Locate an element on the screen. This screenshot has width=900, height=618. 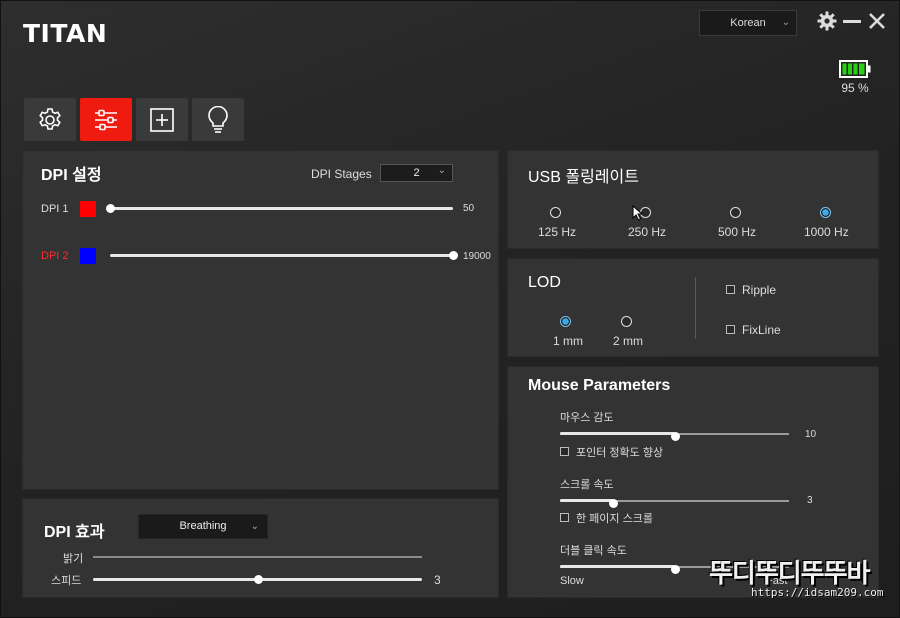
scroll-speed-value: 3 is located at coordinates (810, 500).